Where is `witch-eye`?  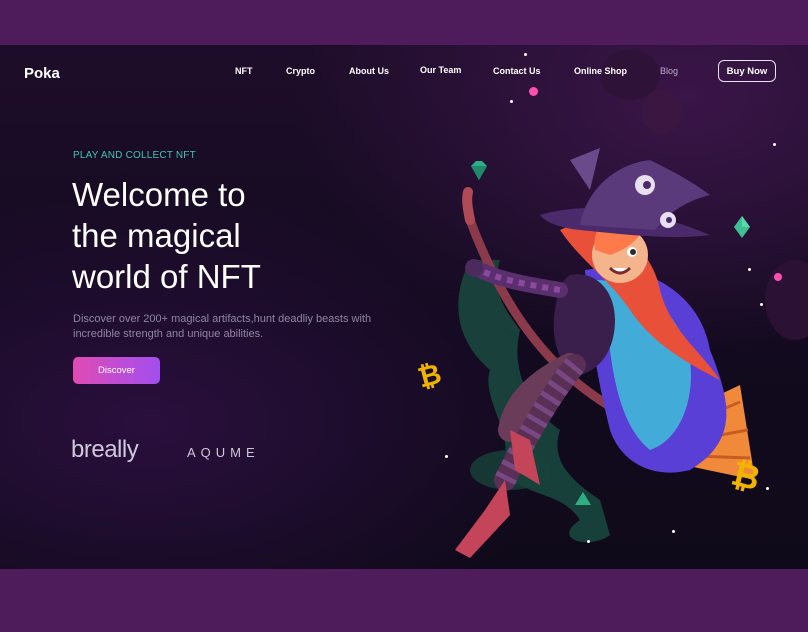
witch-eye is located at coordinates (633, 252).